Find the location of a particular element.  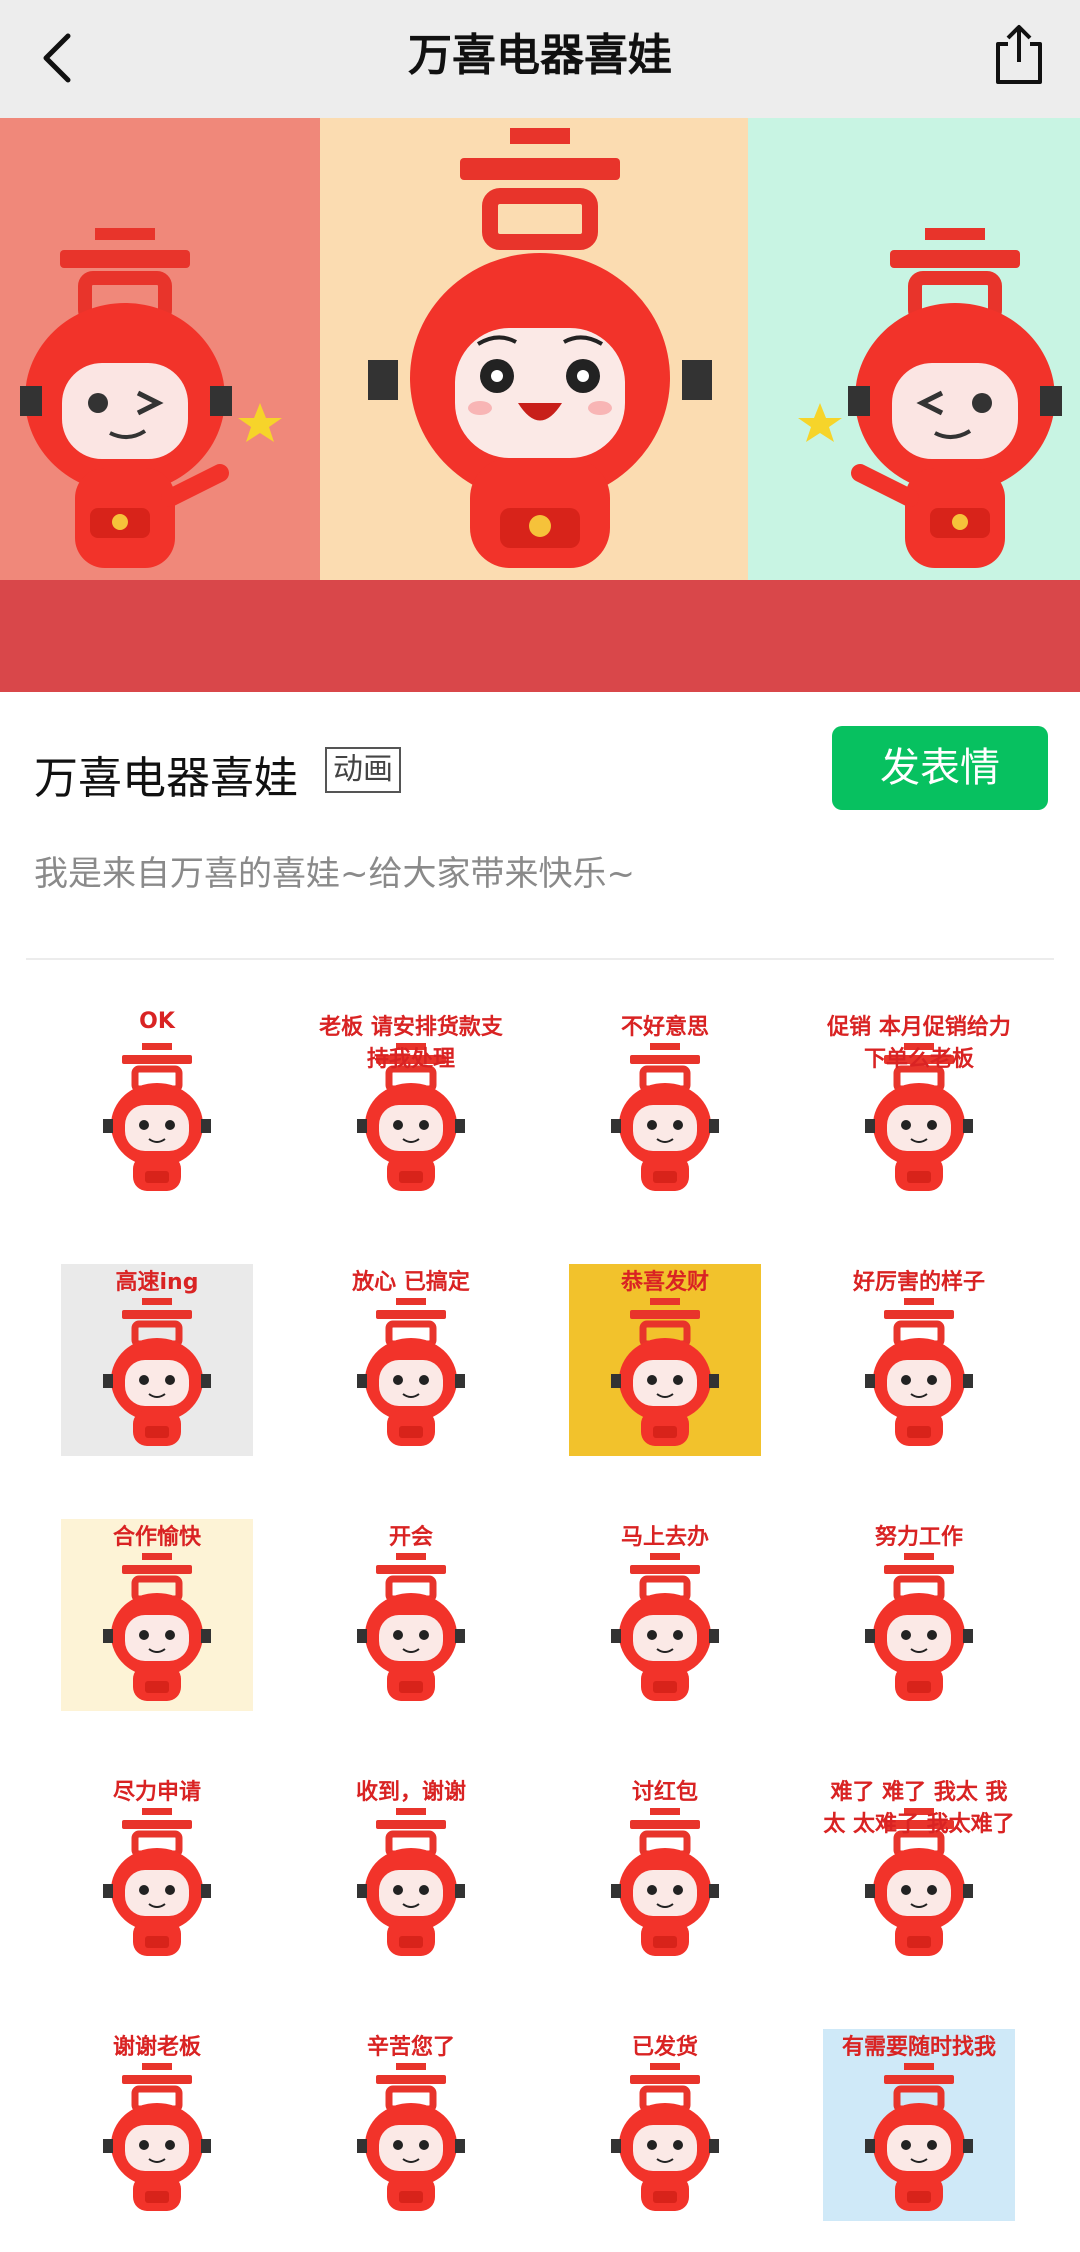

sticker-thumbnail: 已发货 is located at coordinates (665, 2125).